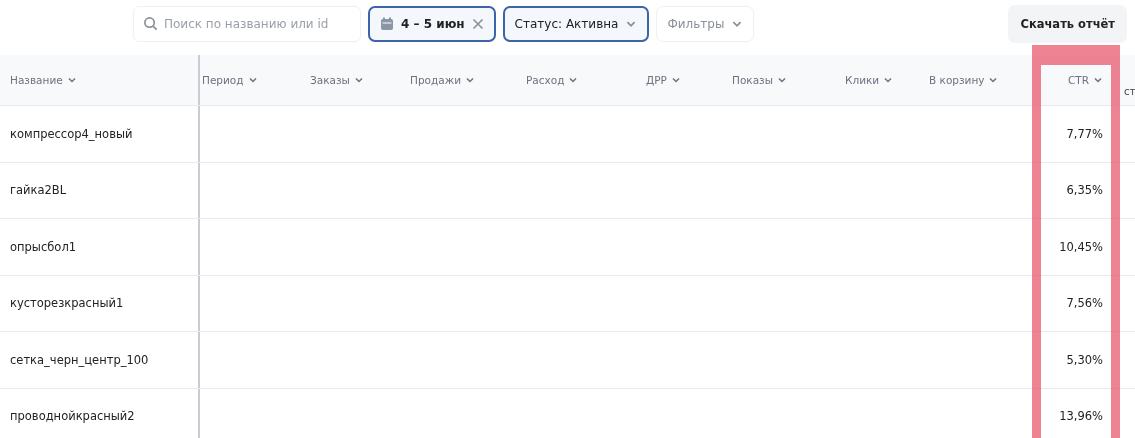  What do you see at coordinates (79, 359) in the screenshot?
I see `table-cell: сетка_черн_центр_100` at bounding box center [79, 359].